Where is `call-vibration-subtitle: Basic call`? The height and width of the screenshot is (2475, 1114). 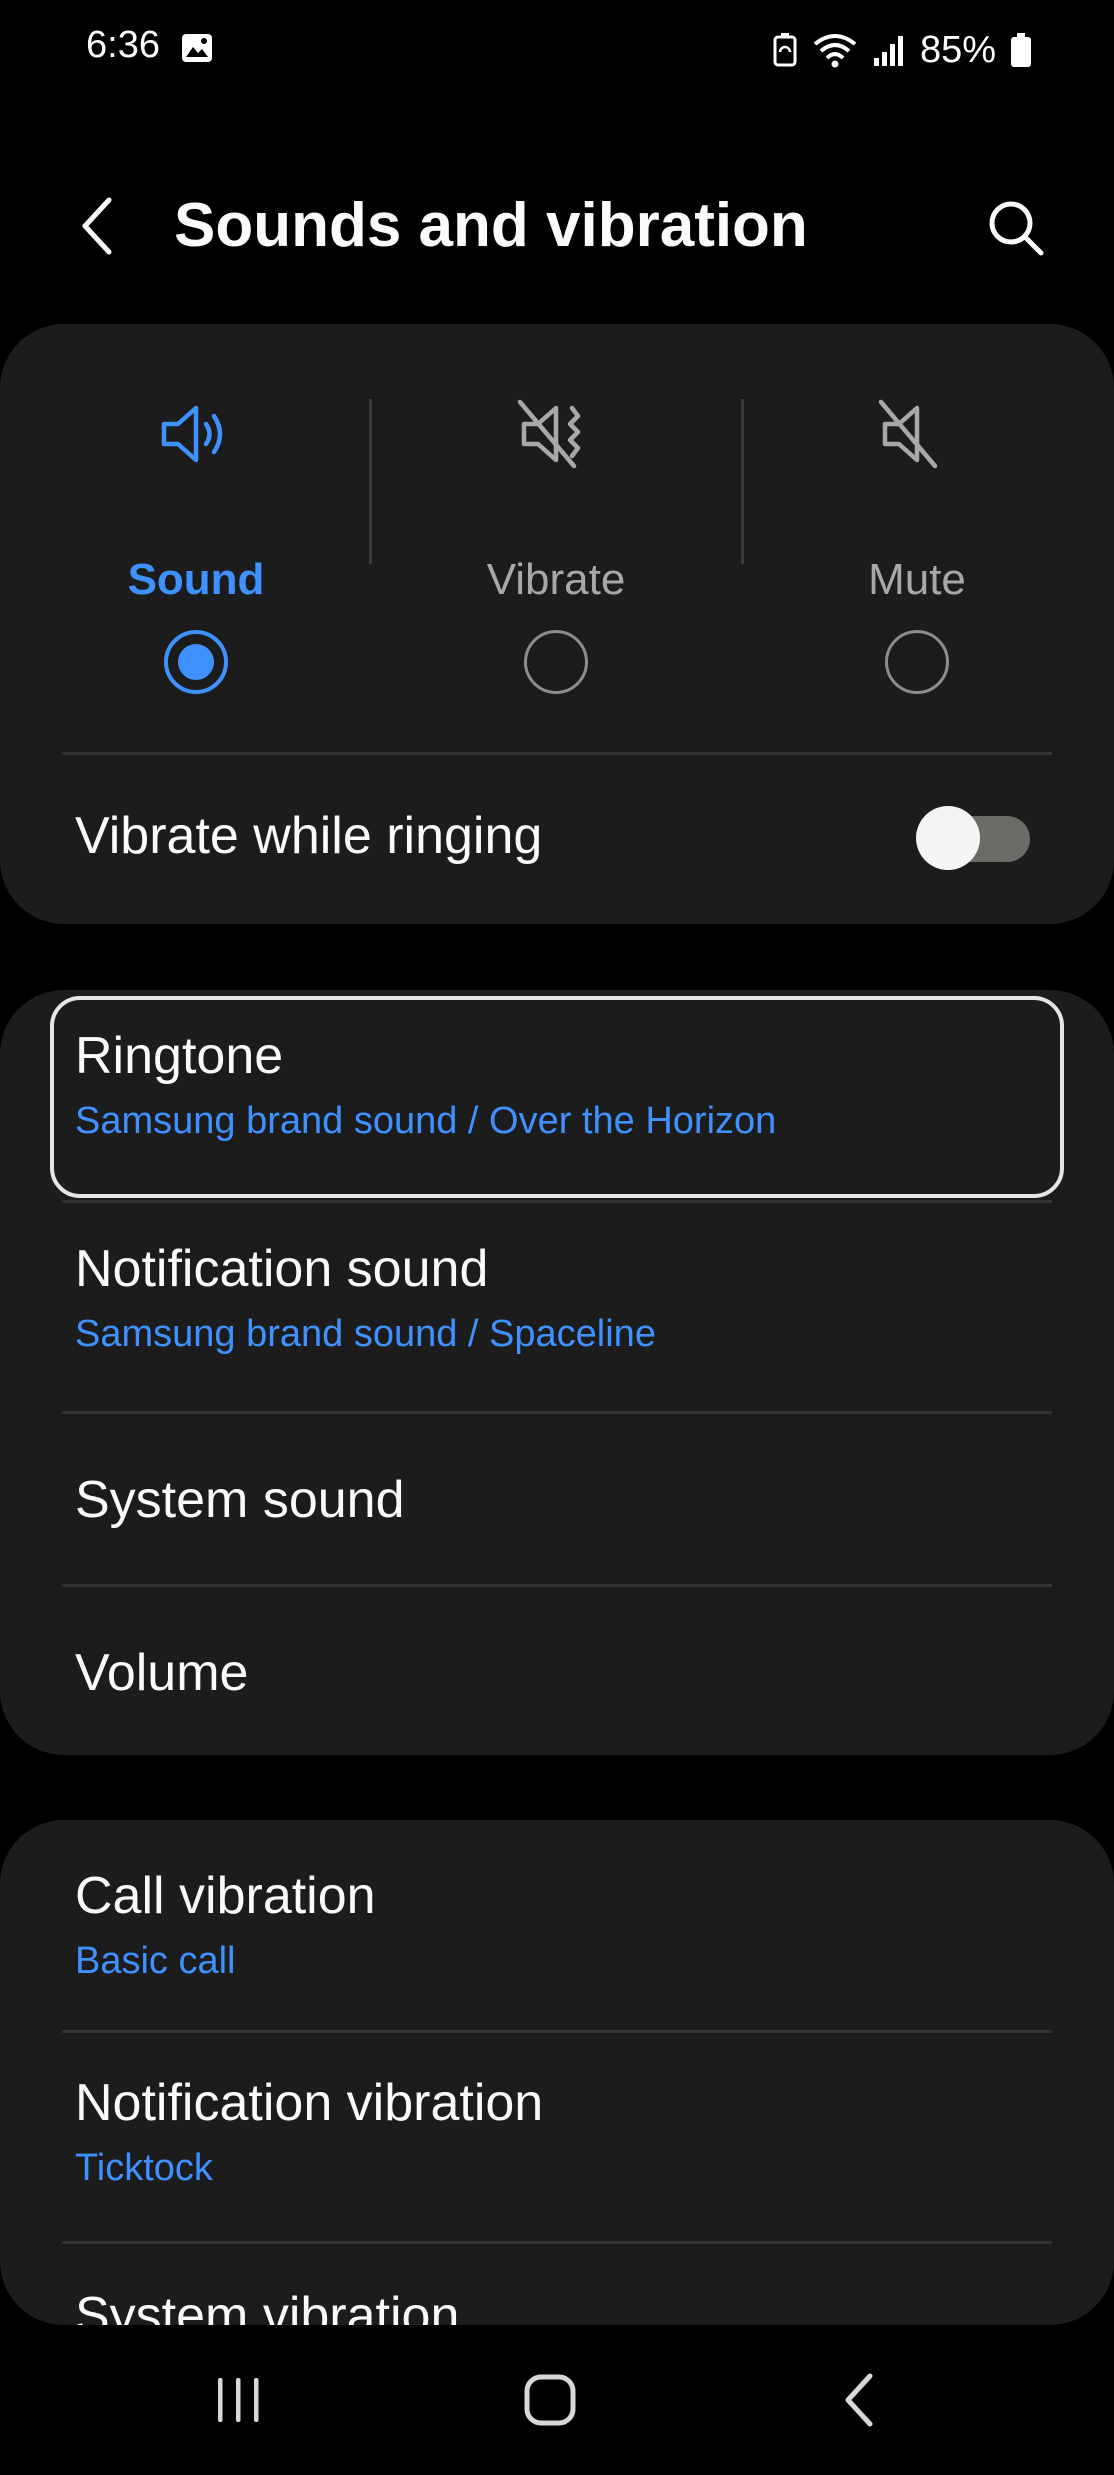 call-vibration-subtitle: Basic call is located at coordinates (155, 1961).